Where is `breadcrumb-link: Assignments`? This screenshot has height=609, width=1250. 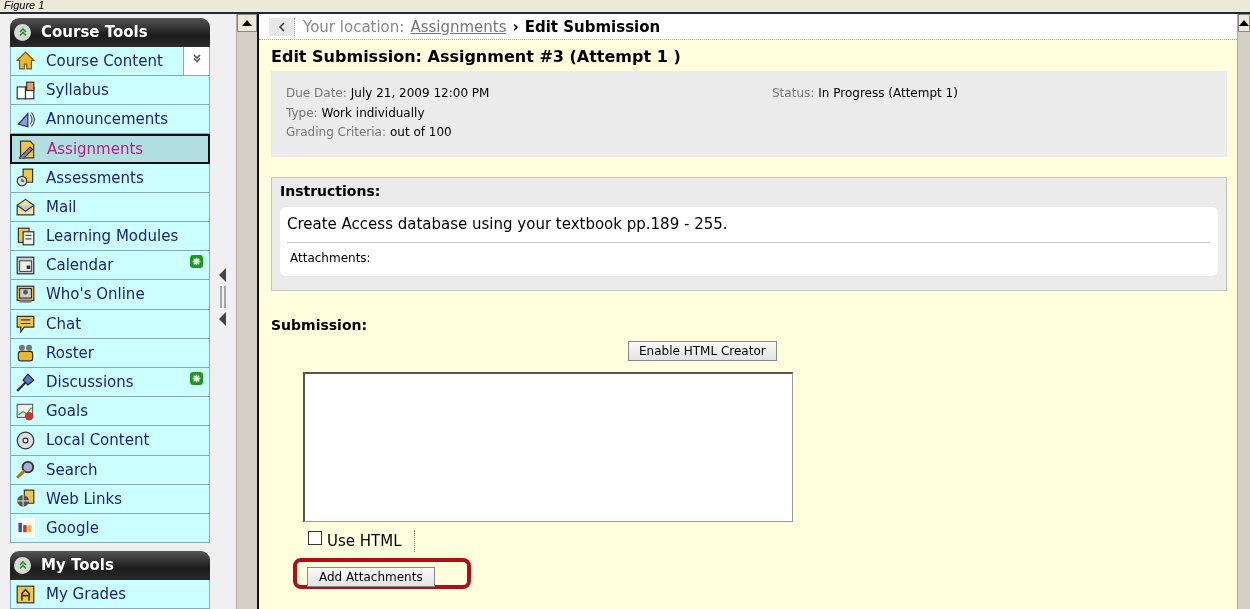 breadcrumb-link: Assignments is located at coordinates (458, 26).